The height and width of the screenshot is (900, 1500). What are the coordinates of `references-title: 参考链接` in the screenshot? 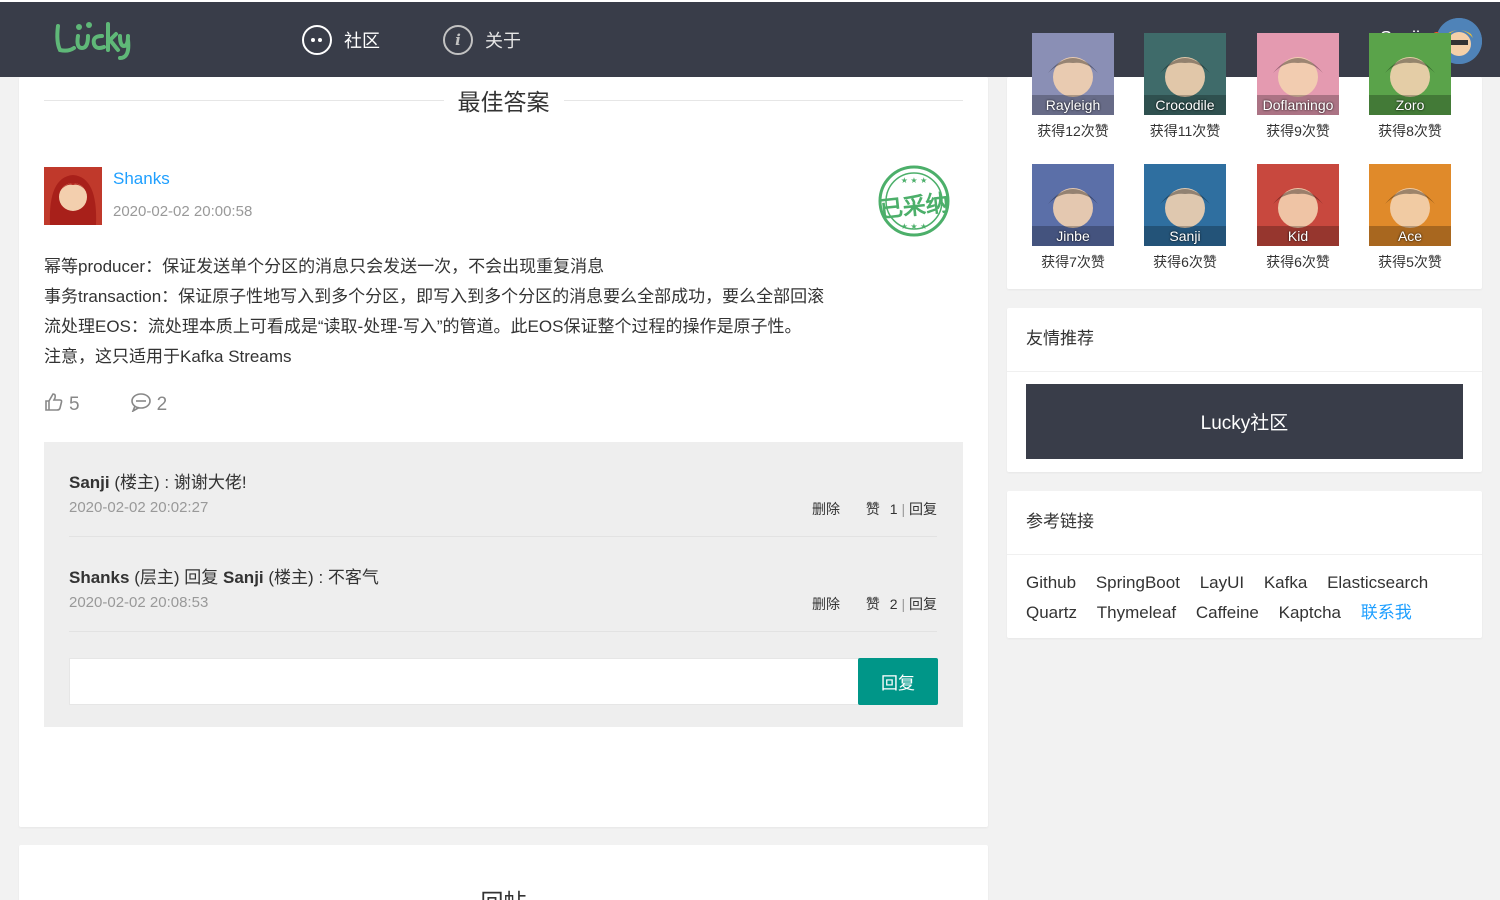 It's located at (1244, 523).